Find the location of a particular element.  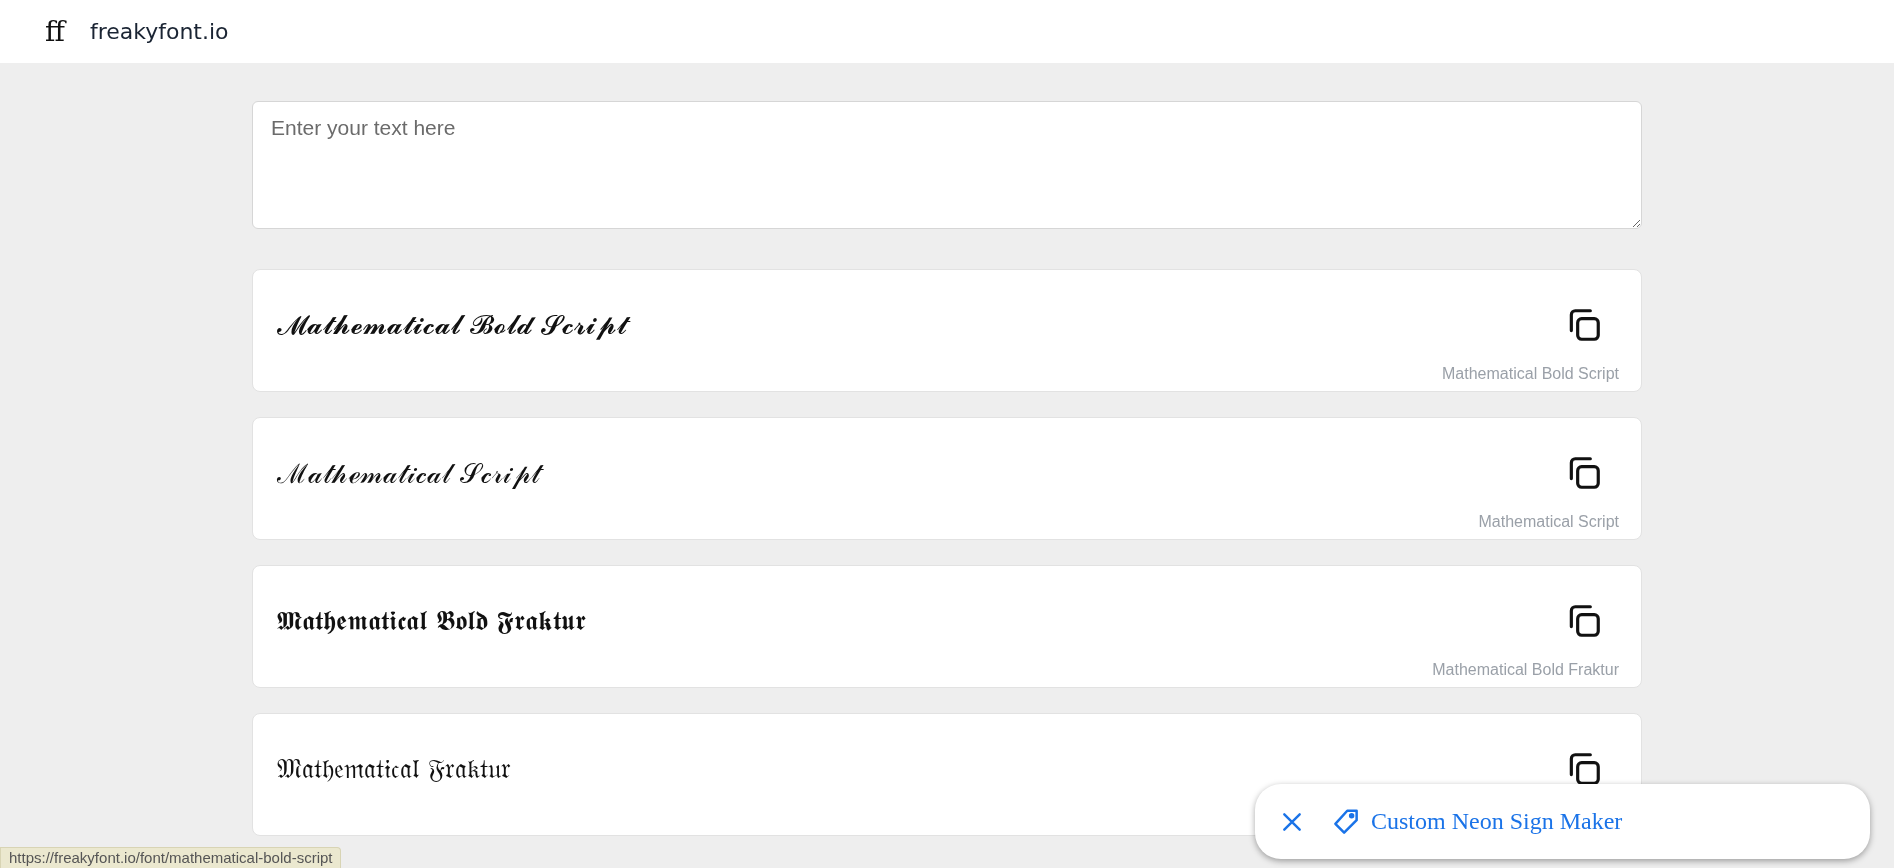

promo-link: Custom Neon Sign Maker is located at coordinates (1497, 821).